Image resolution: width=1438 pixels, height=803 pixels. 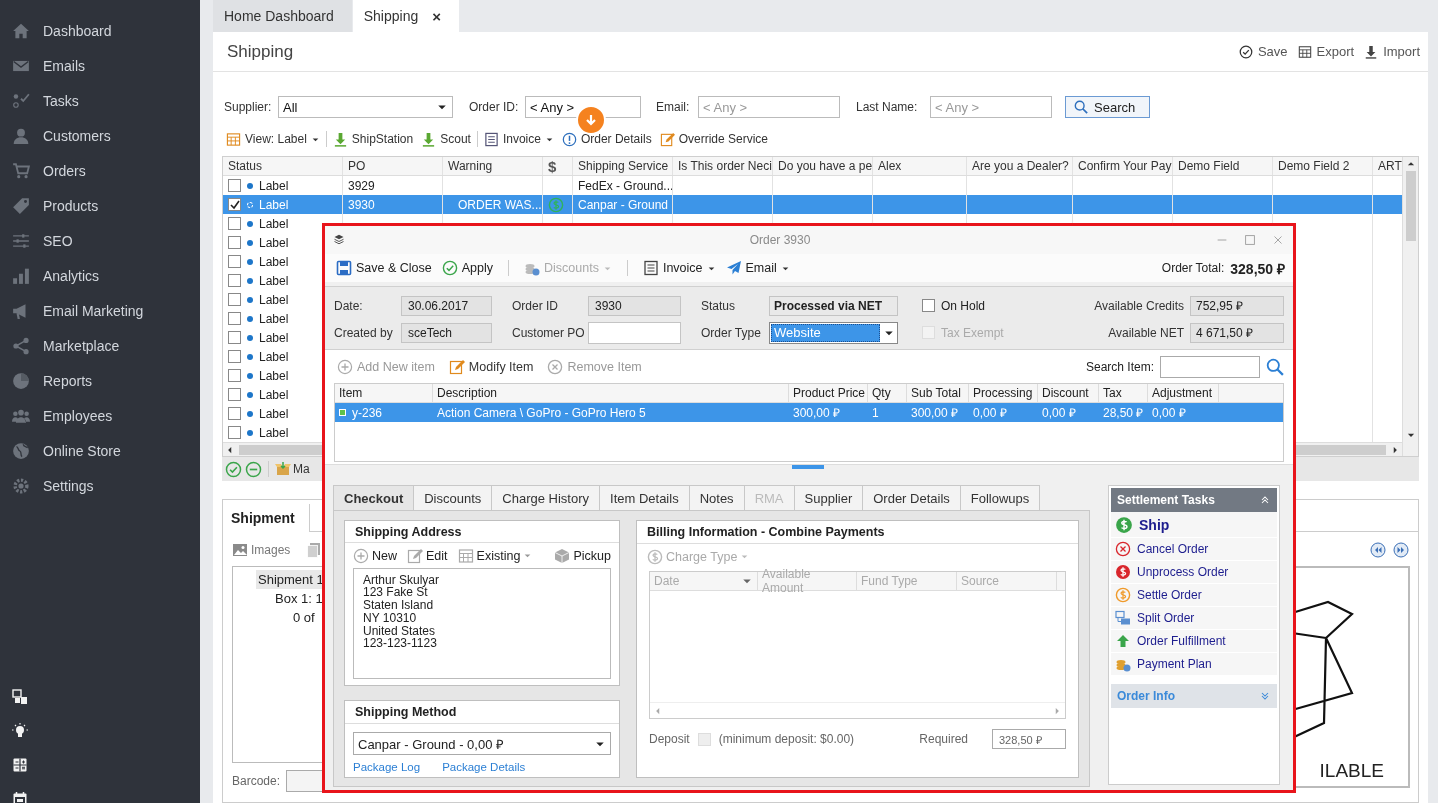 What do you see at coordinates (1194, 664) in the screenshot?
I see `task-link: Payment Plan` at bounding box center [1194, 664].